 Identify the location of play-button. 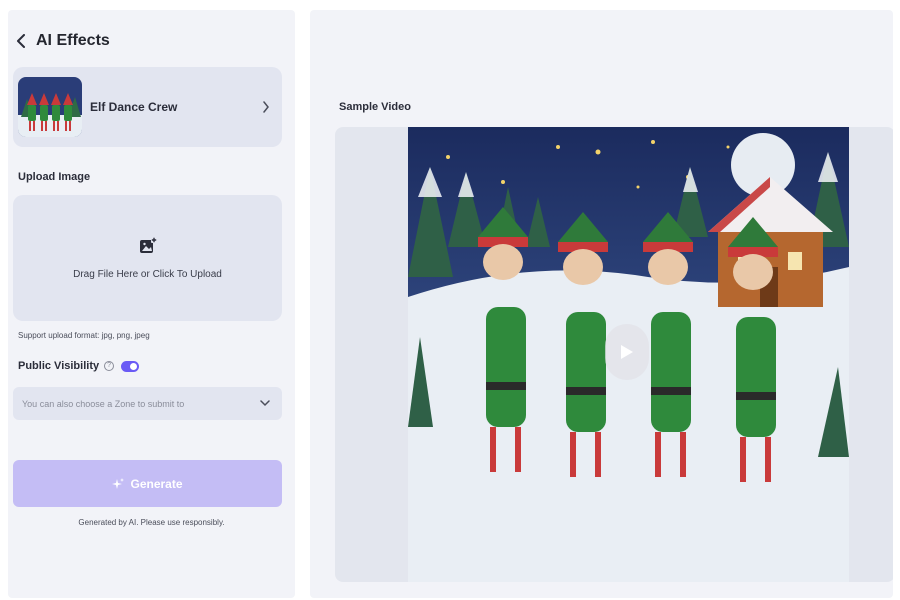
(627, 352).